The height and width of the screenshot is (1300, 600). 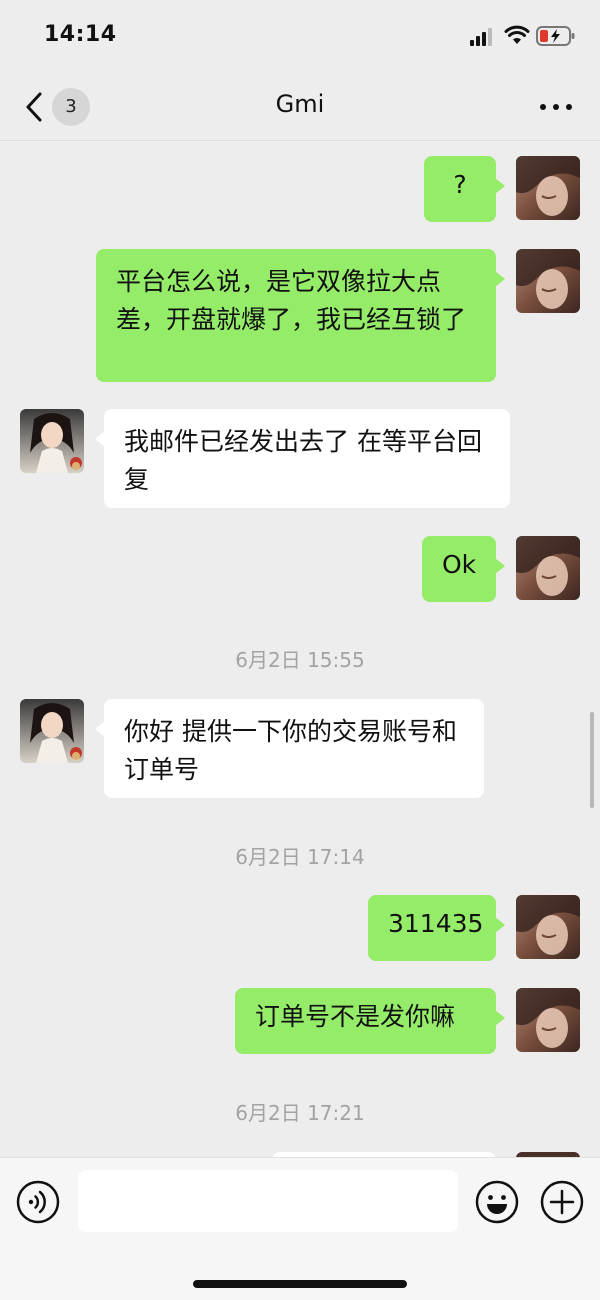 I want to click on message-bubble-sent: 订单号不是发你嘛, so click(x=370, y=1021).